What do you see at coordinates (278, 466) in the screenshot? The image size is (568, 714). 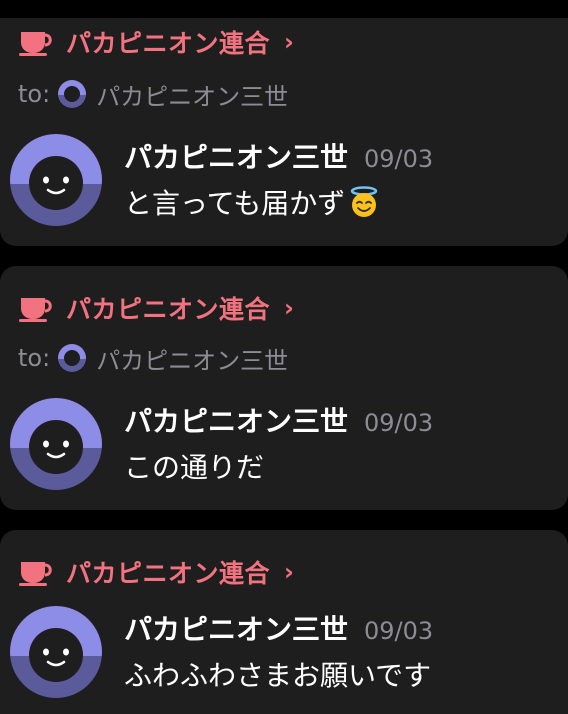 I see `message-text: この通りだ` at bounding box center [278, 466].